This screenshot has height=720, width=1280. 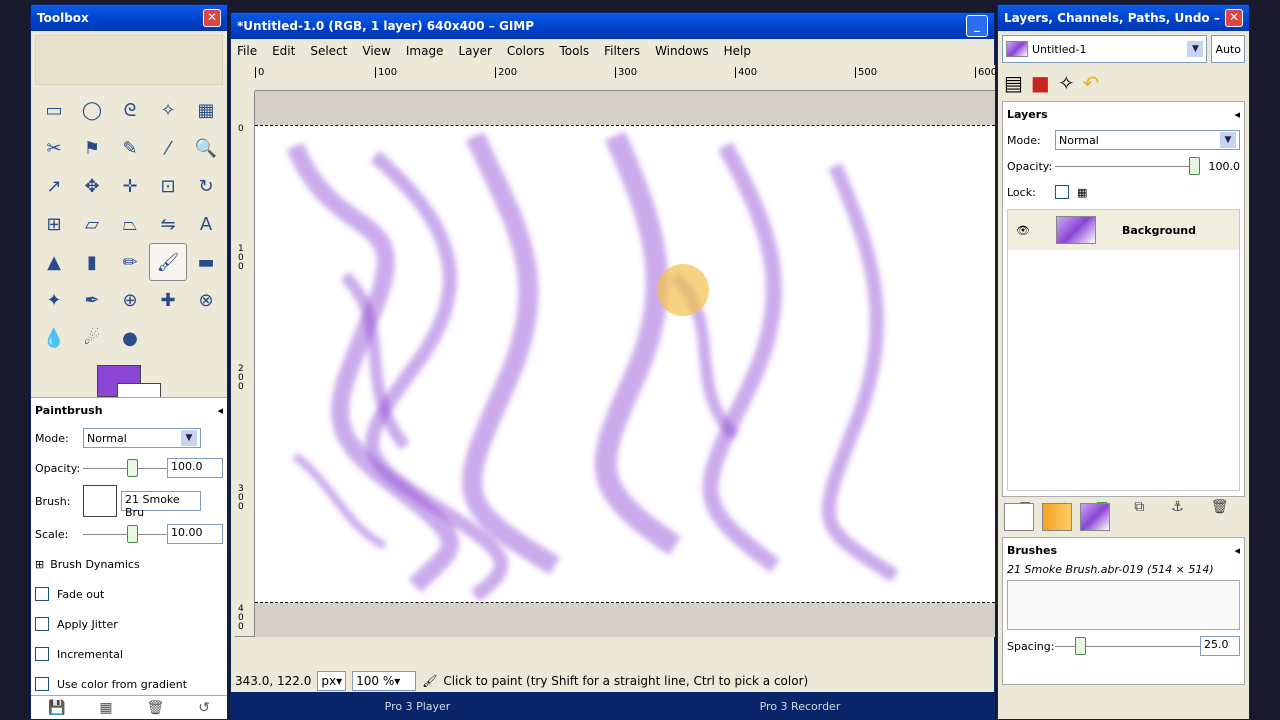 What do you see at coordinates (682, 51) in the screenshot?
I see `menu-windows: Windows` at bounding box center [682, 51].